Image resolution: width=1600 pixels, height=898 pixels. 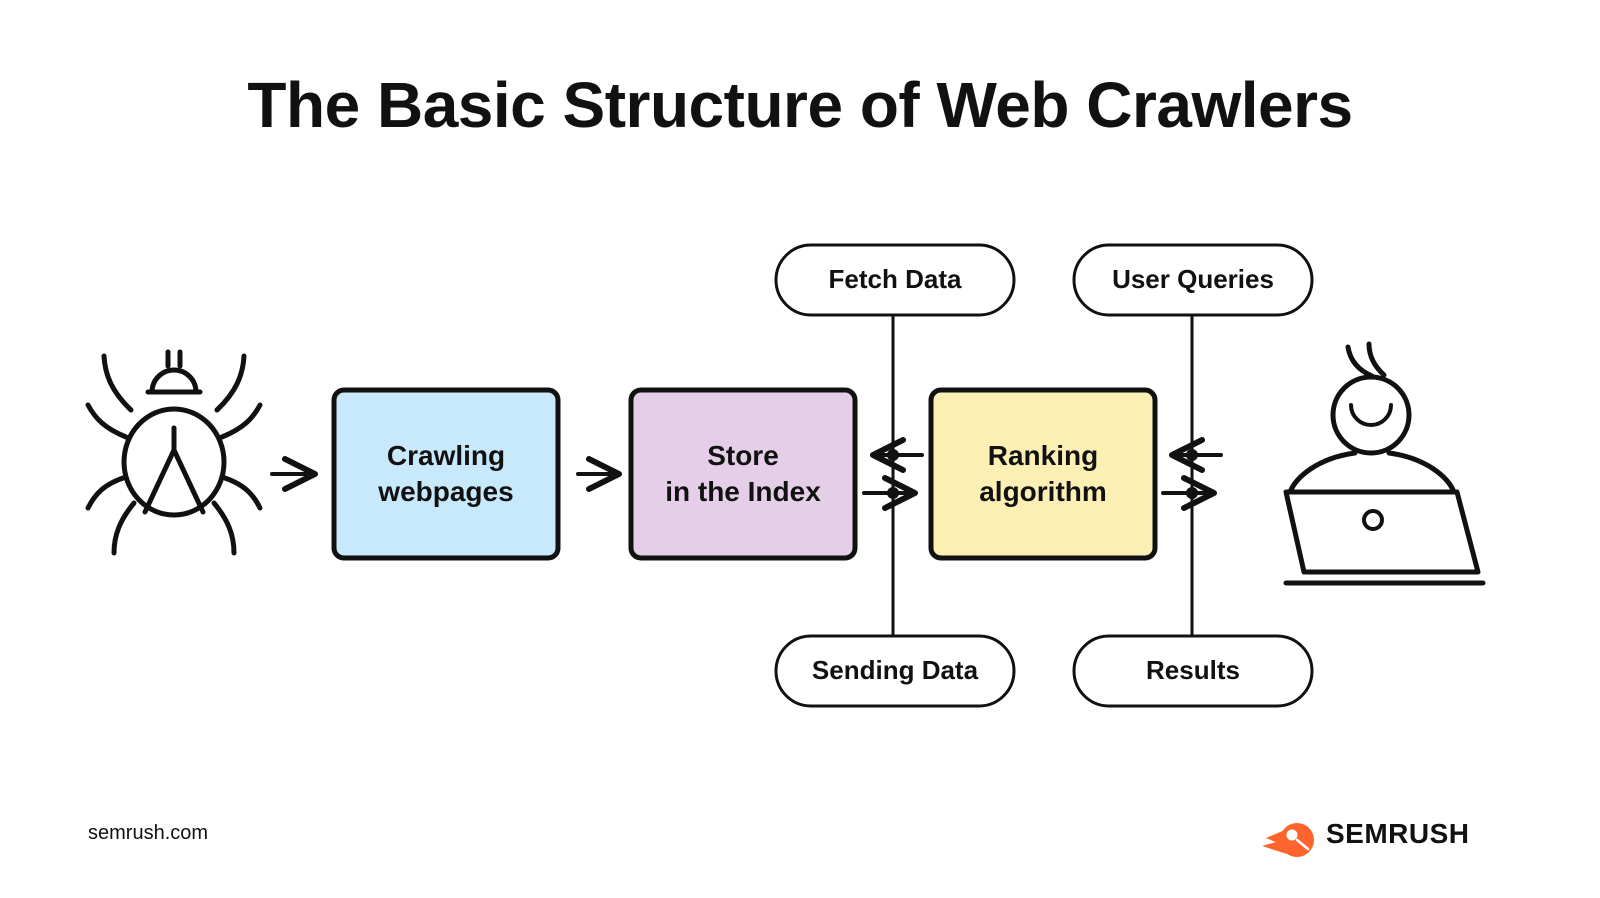 What do you see at coordinates (743, 474) in the screenshot?
I see `box-store-in-the-index` at bounding box center [743, 474].